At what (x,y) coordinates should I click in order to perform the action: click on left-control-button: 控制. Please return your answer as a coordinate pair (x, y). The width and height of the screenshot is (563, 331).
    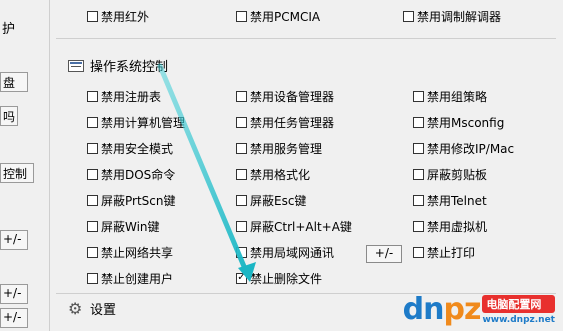
    Looking at the image, I should click on (17, 173).